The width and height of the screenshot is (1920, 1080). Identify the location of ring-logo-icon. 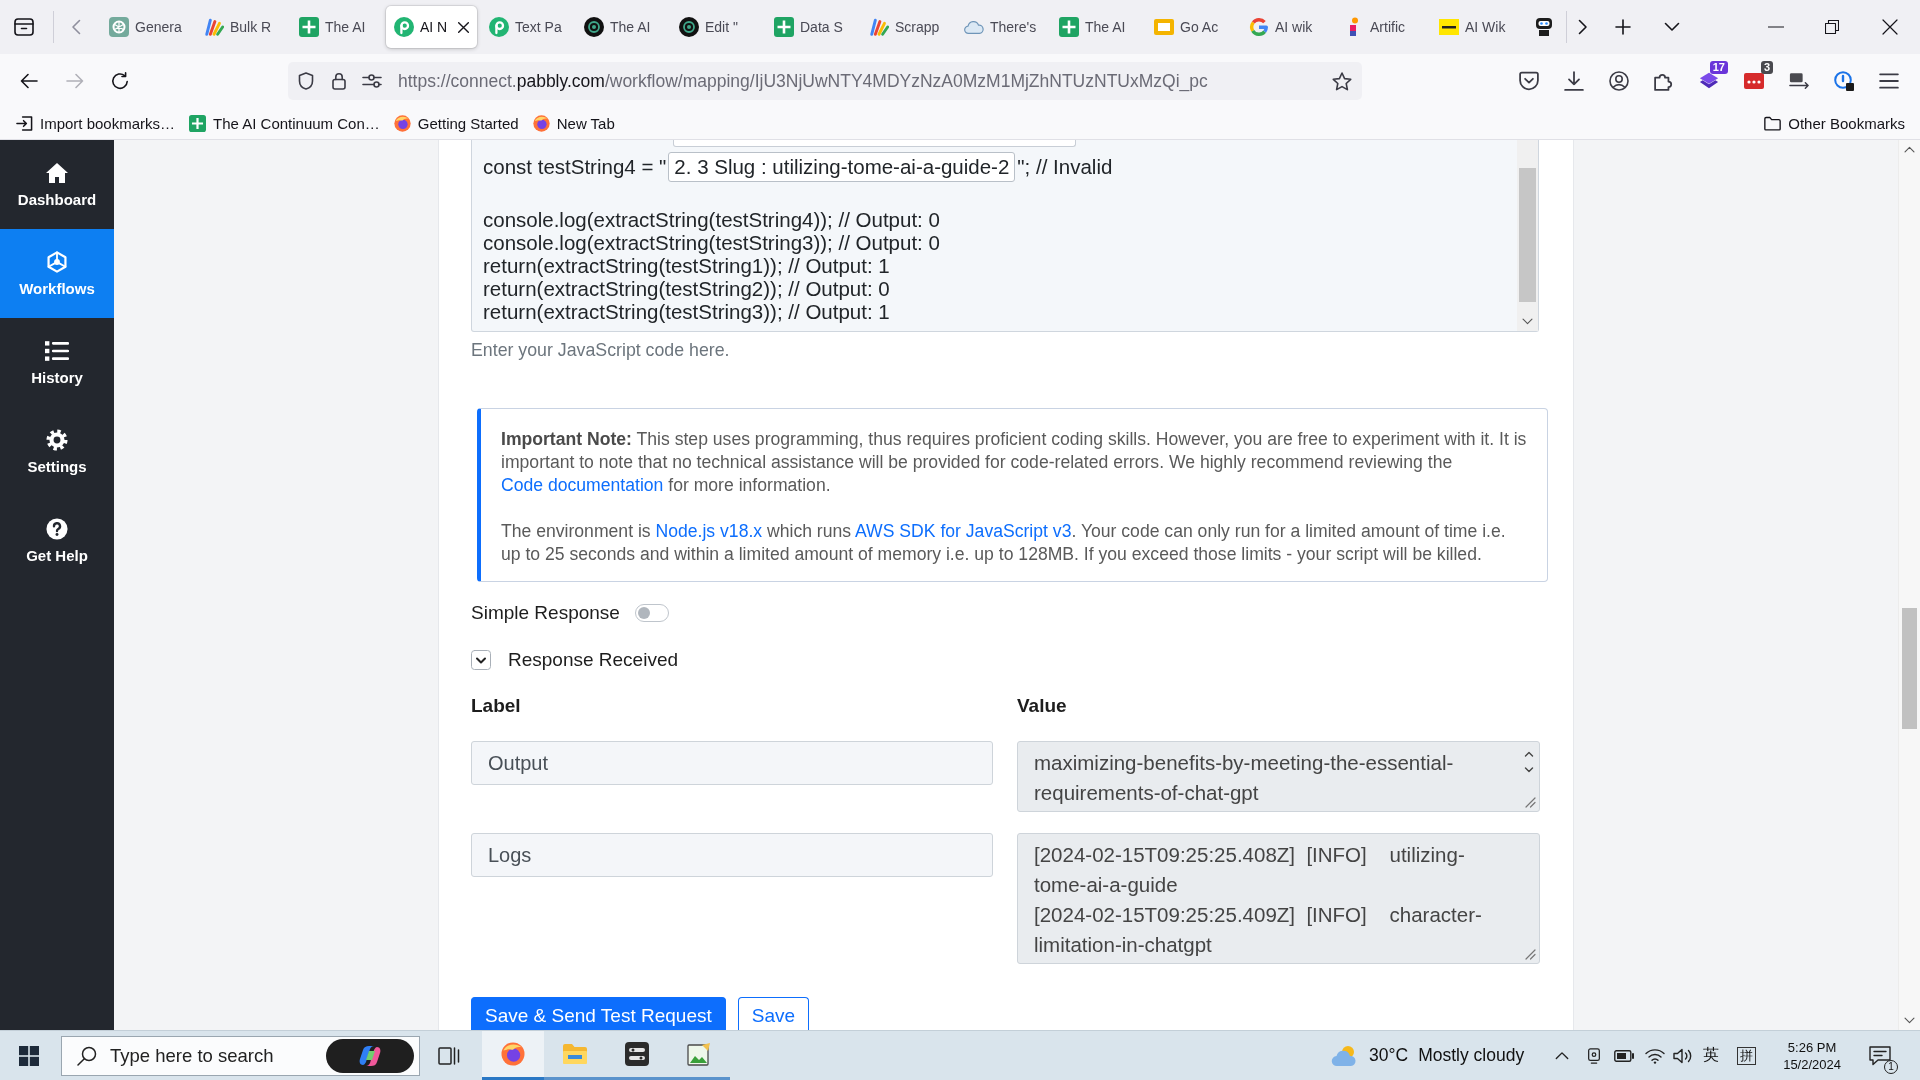
(1259, 27).